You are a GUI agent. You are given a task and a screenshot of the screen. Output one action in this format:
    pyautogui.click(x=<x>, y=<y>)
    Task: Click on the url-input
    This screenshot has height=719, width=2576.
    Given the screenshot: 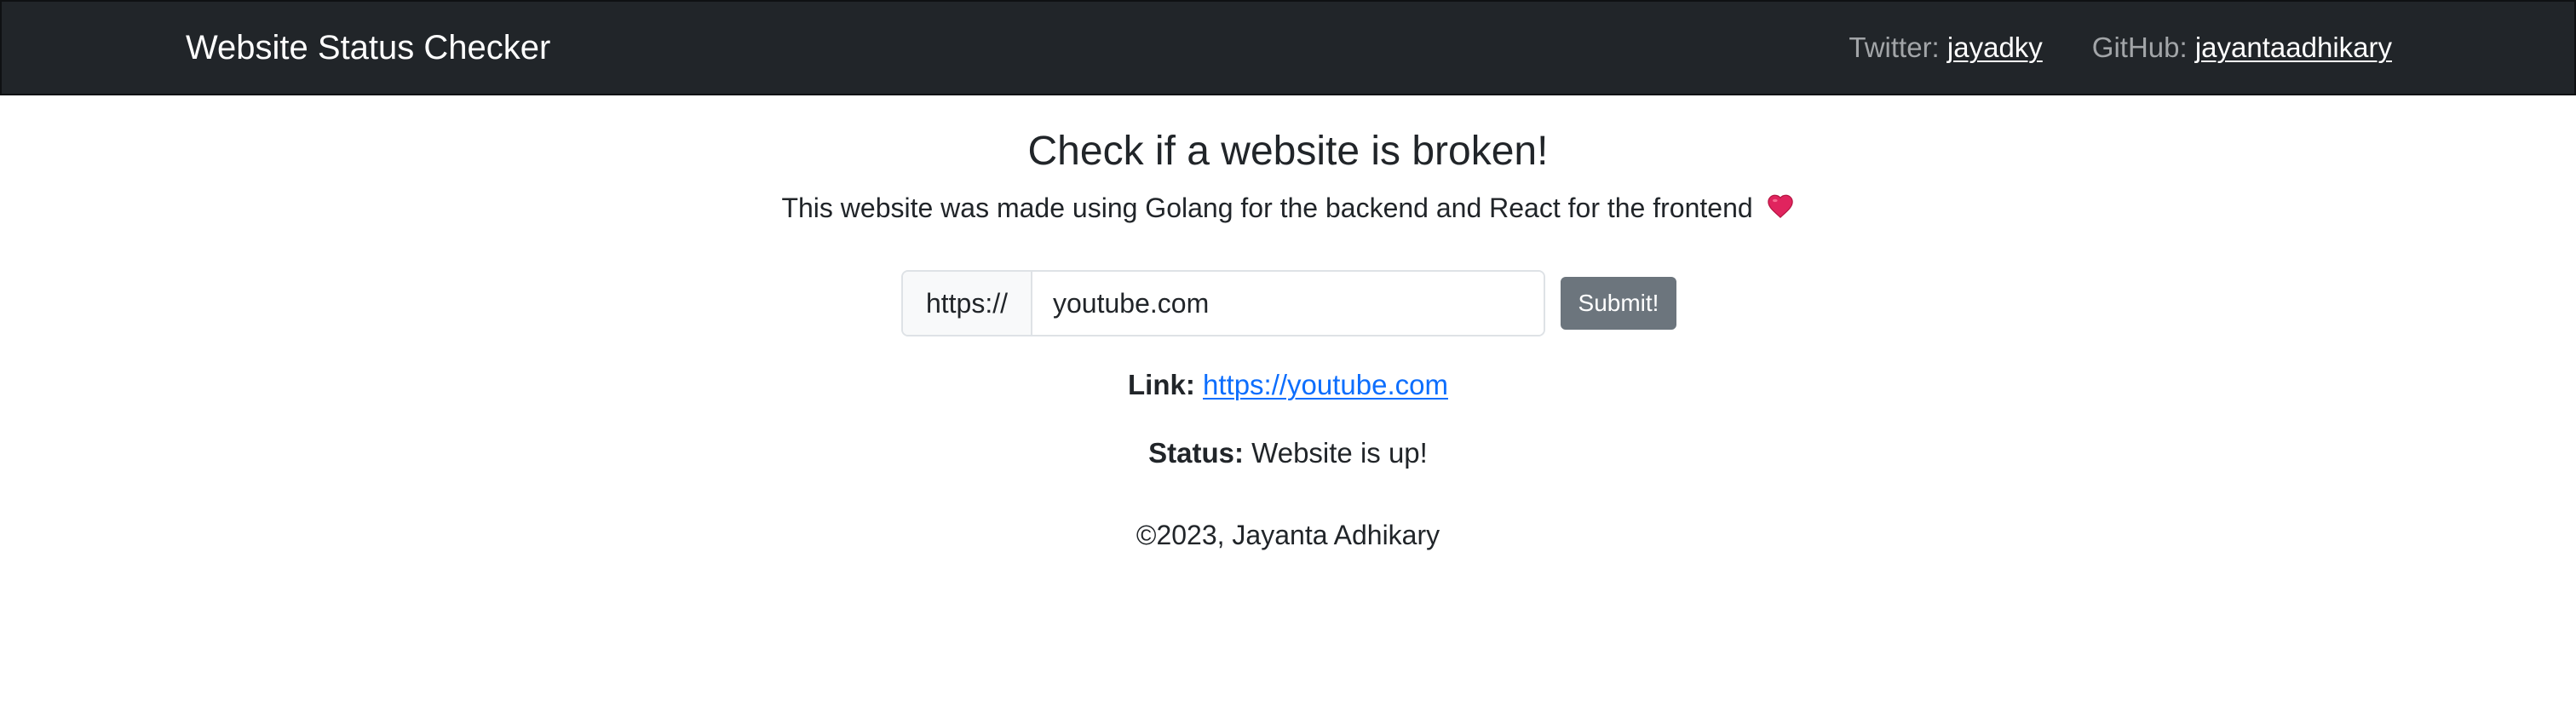 What is the action you would take?
    pyautogui.click(x=1288, y=303)
    